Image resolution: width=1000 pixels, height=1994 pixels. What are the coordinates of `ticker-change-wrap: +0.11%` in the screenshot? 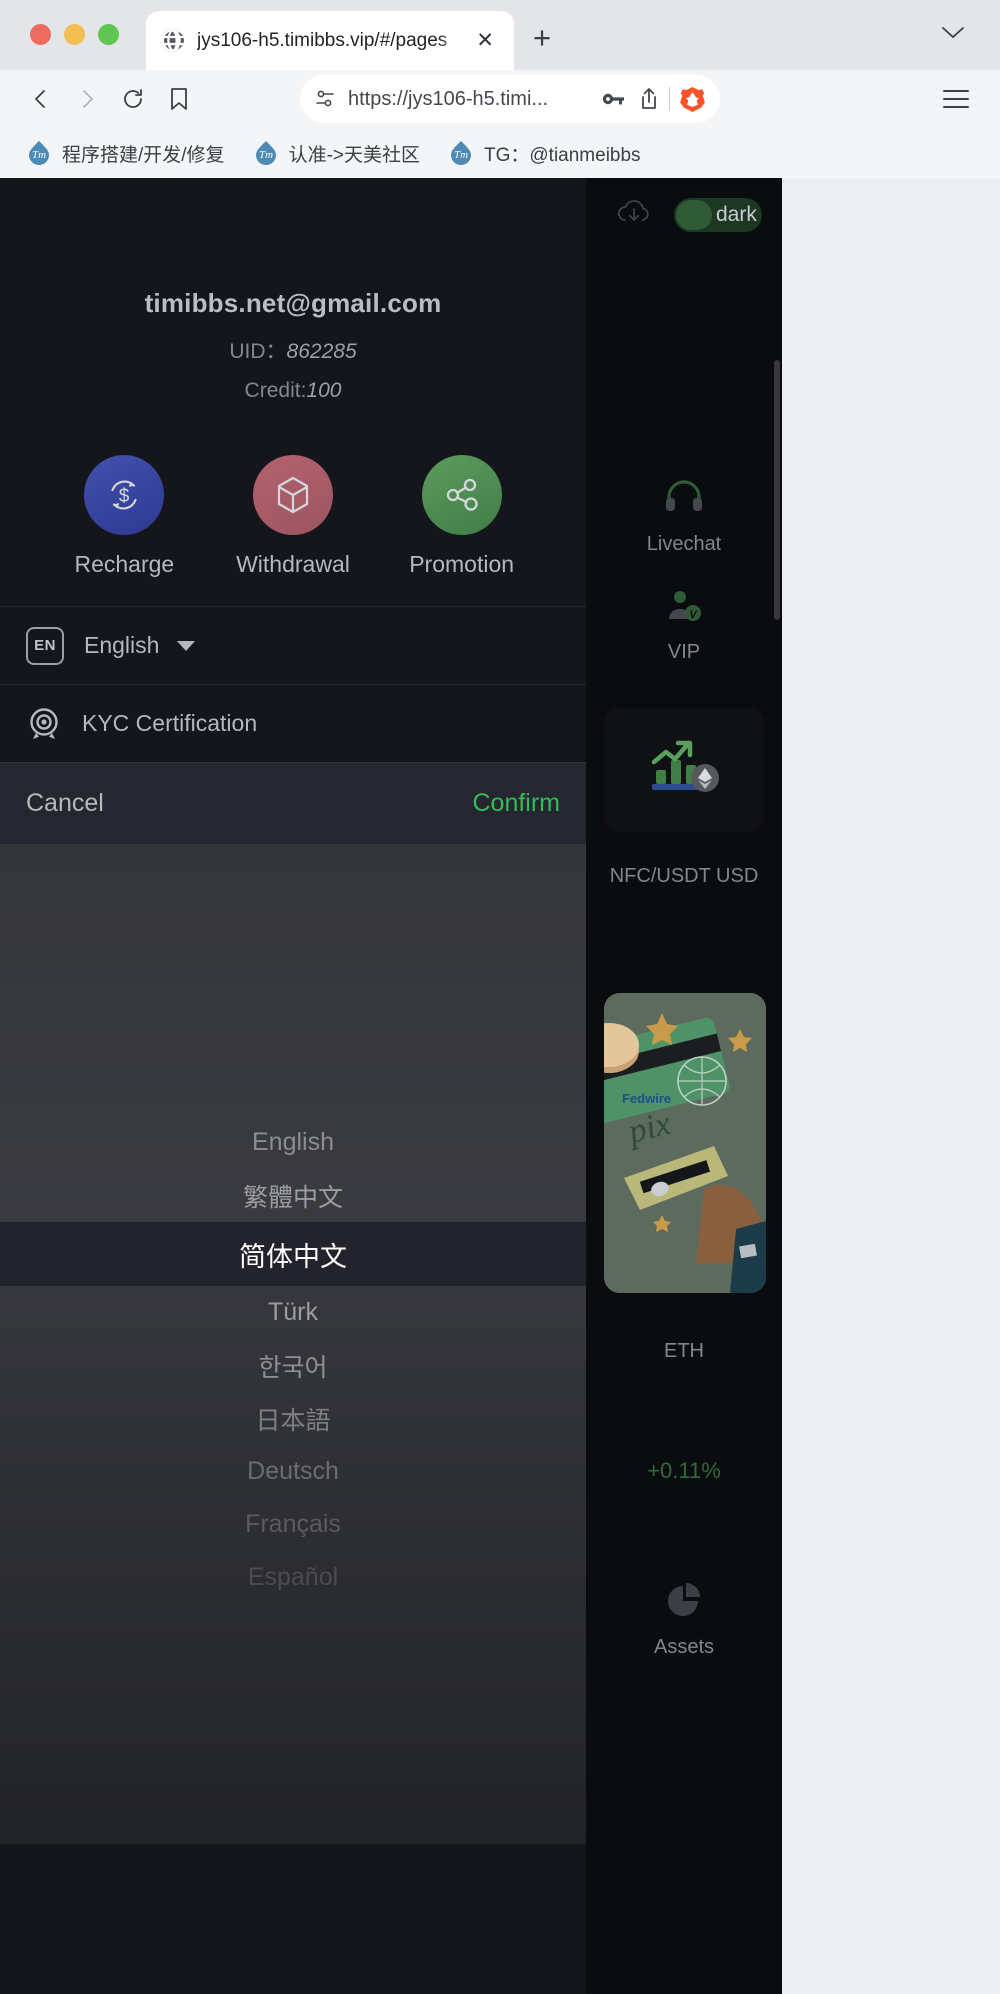 It's located at (684, 1471).